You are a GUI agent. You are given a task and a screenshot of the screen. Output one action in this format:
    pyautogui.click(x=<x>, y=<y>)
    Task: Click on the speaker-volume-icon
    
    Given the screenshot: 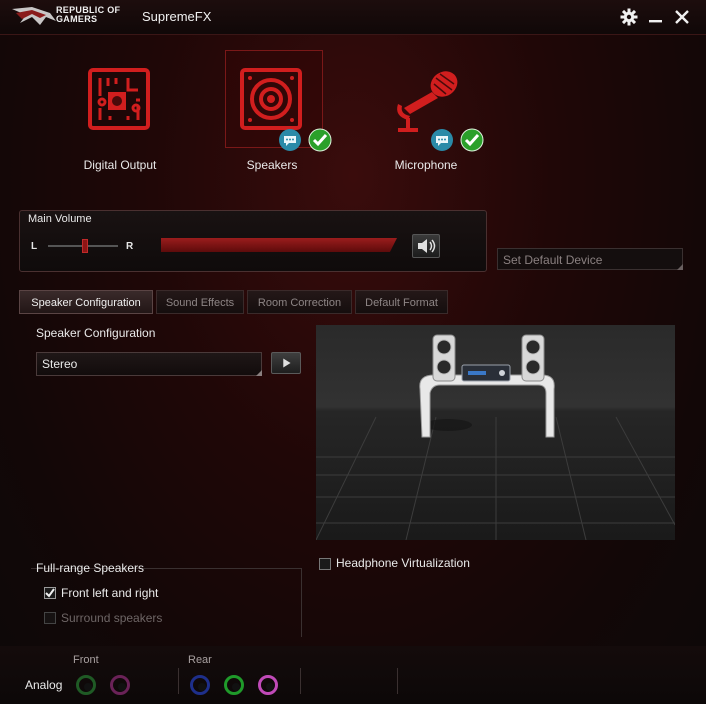 What is the action you would take?
    pyautogui.click(x=426, y=246)
    